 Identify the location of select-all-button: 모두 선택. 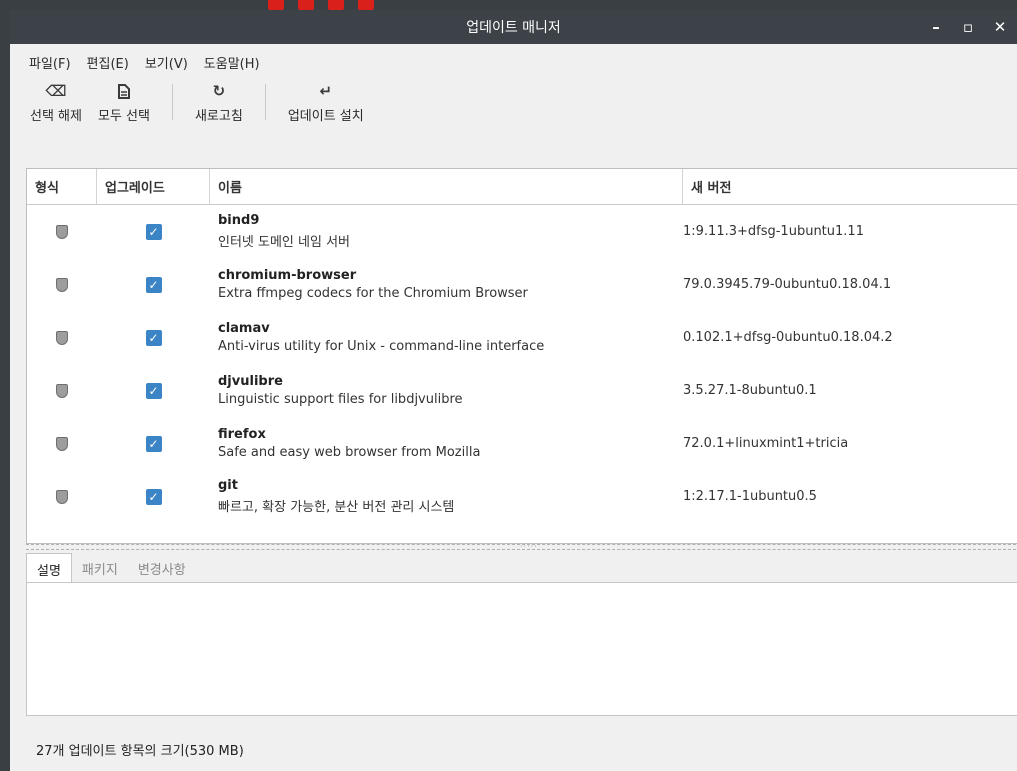
(124, 102).